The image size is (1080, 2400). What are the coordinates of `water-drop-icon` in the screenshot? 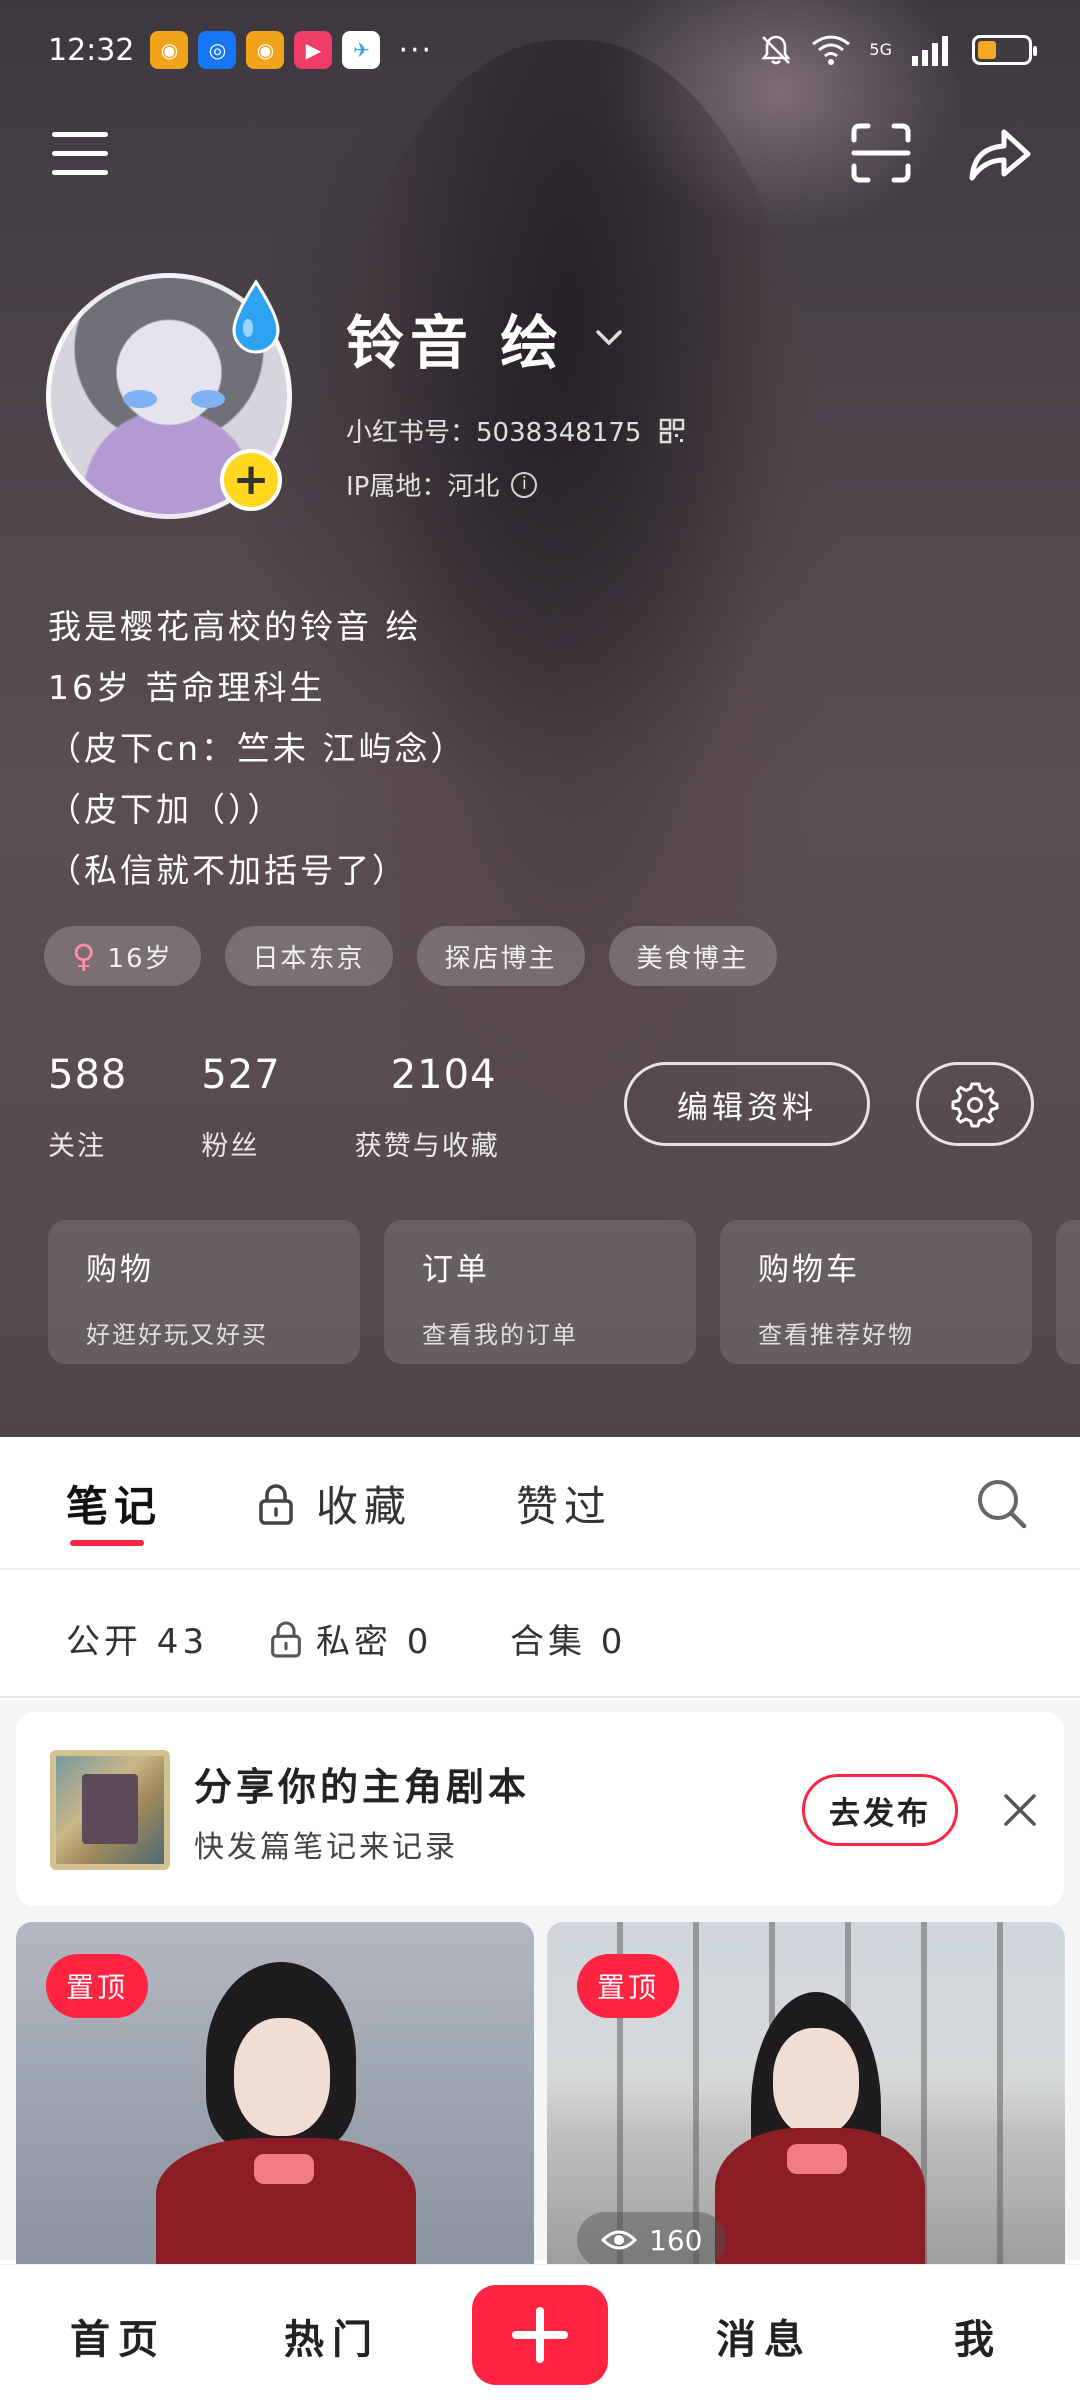 It's located at (256, 316).